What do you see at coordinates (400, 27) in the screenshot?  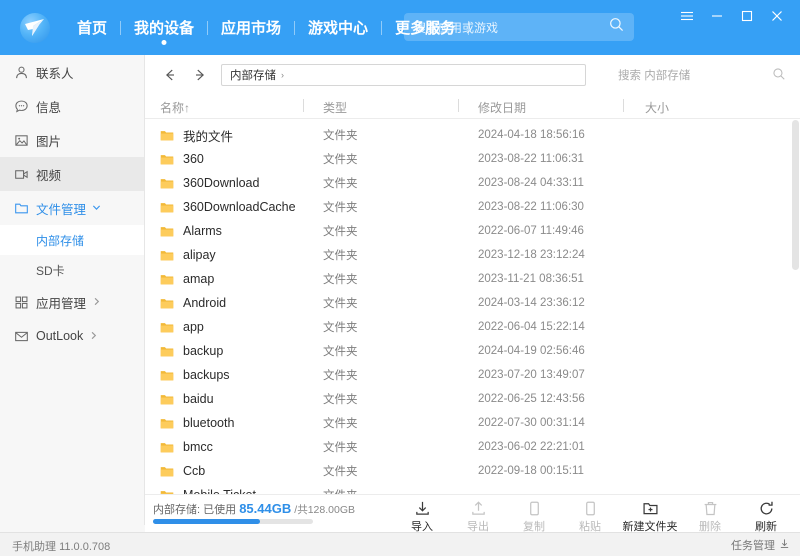 I see `app-header: 首页 我的设备 应用市场 游戏中心 更多服务 搜索应用或游戏` at bounding box center [400, 27].